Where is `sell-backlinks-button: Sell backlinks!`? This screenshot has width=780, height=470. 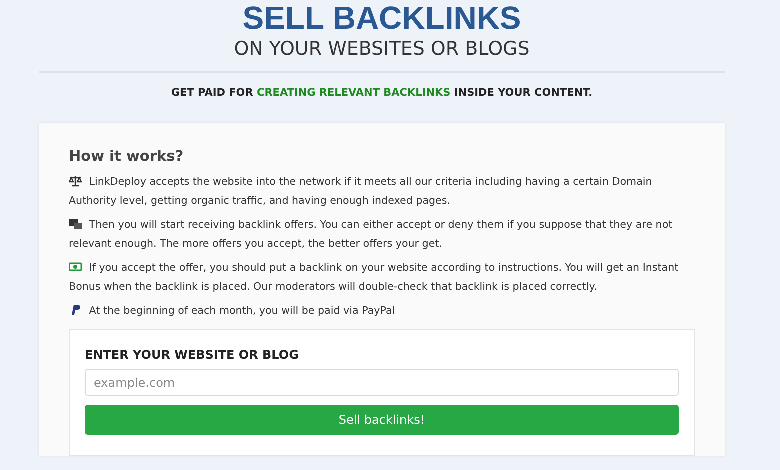
sell-backlinks-button: Sell backlinks! is located at coordinates (382, 420).